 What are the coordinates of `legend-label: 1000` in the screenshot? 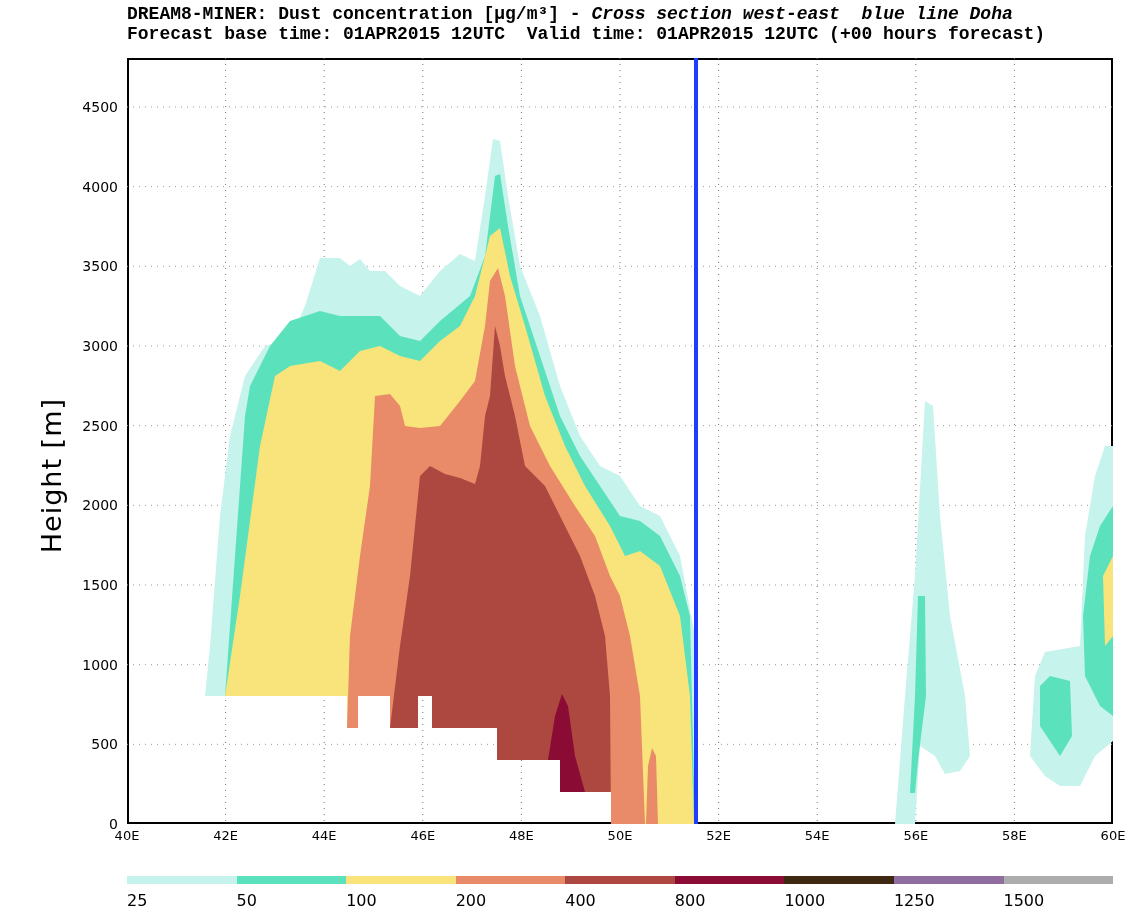 It's located at (805, 901).